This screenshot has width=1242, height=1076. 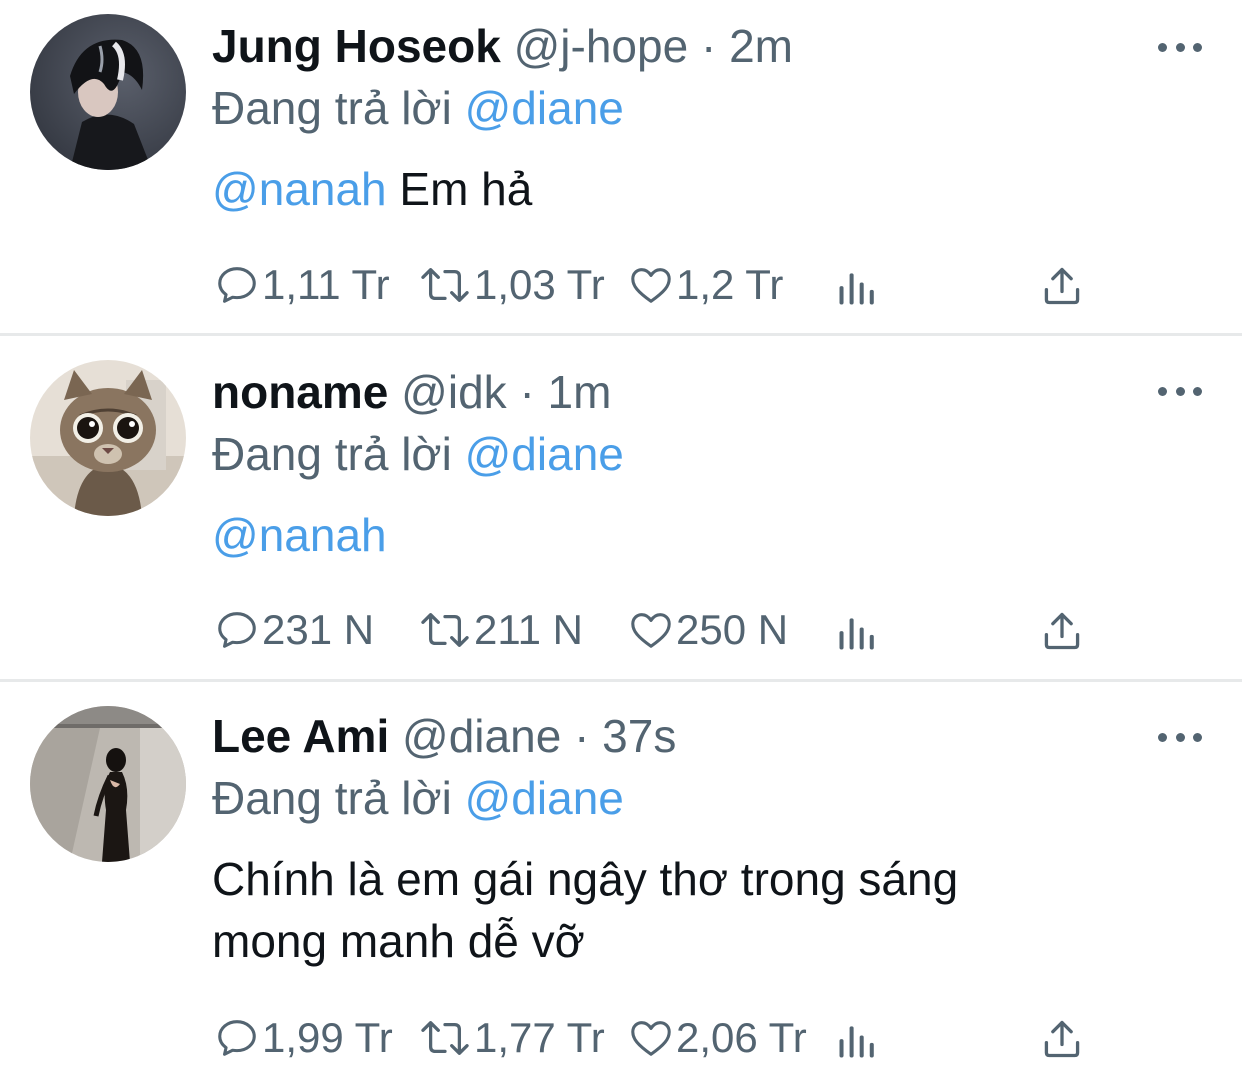 I want to click on like-count: 1,2 Tr, so click(x=730, y=284).